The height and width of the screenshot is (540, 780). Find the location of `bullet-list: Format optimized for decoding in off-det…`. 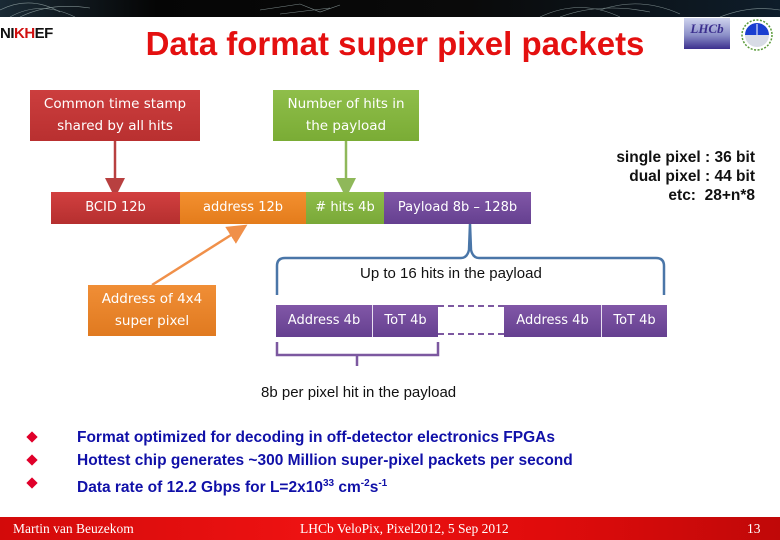

bullet-list: Format optimized for decoding in off-det… is located at coordinates (394, 461).